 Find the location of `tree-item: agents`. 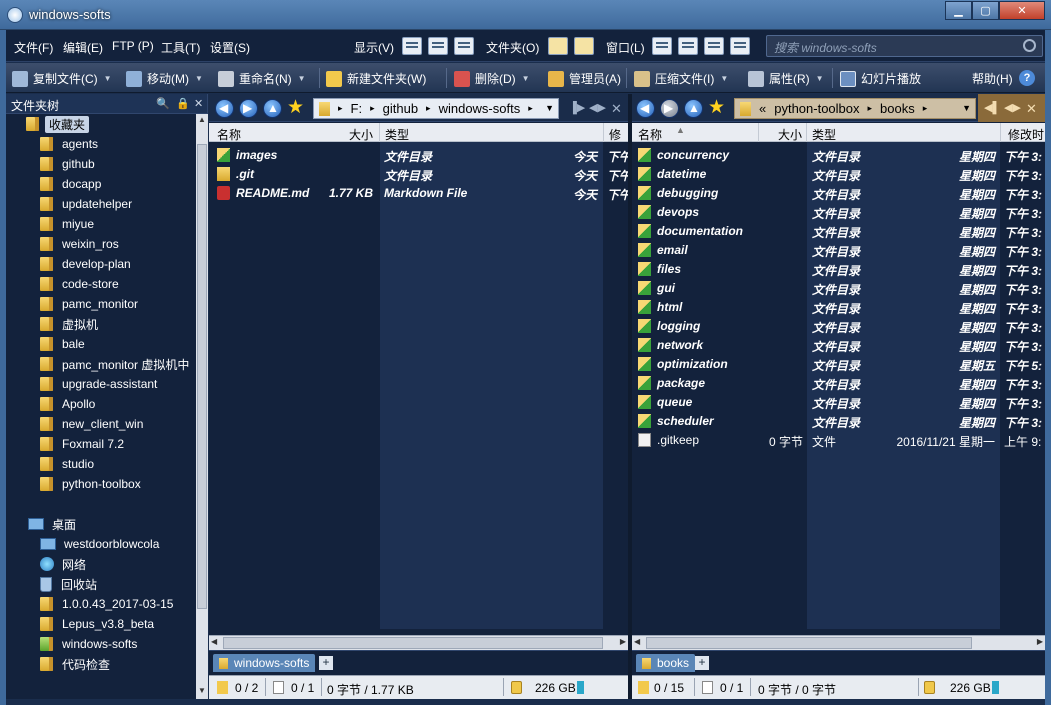

tree-item: agents is located at coordinates (69, 144).